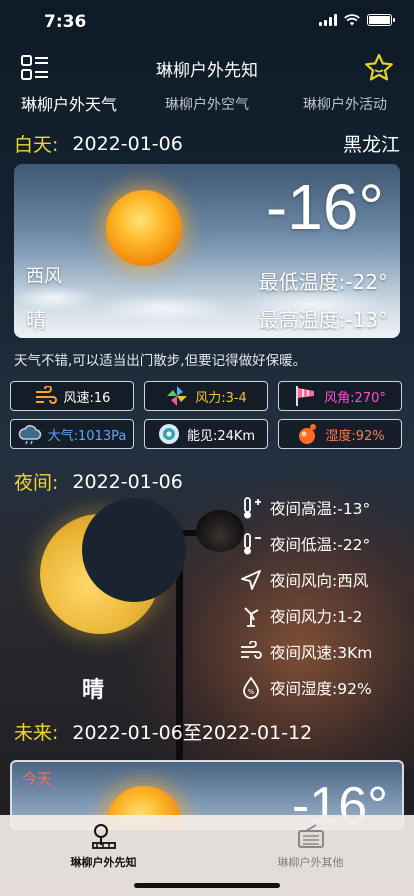 The height and width of the screenshot is (896, 414). I want to click on eye-icon, so click(168, 434).